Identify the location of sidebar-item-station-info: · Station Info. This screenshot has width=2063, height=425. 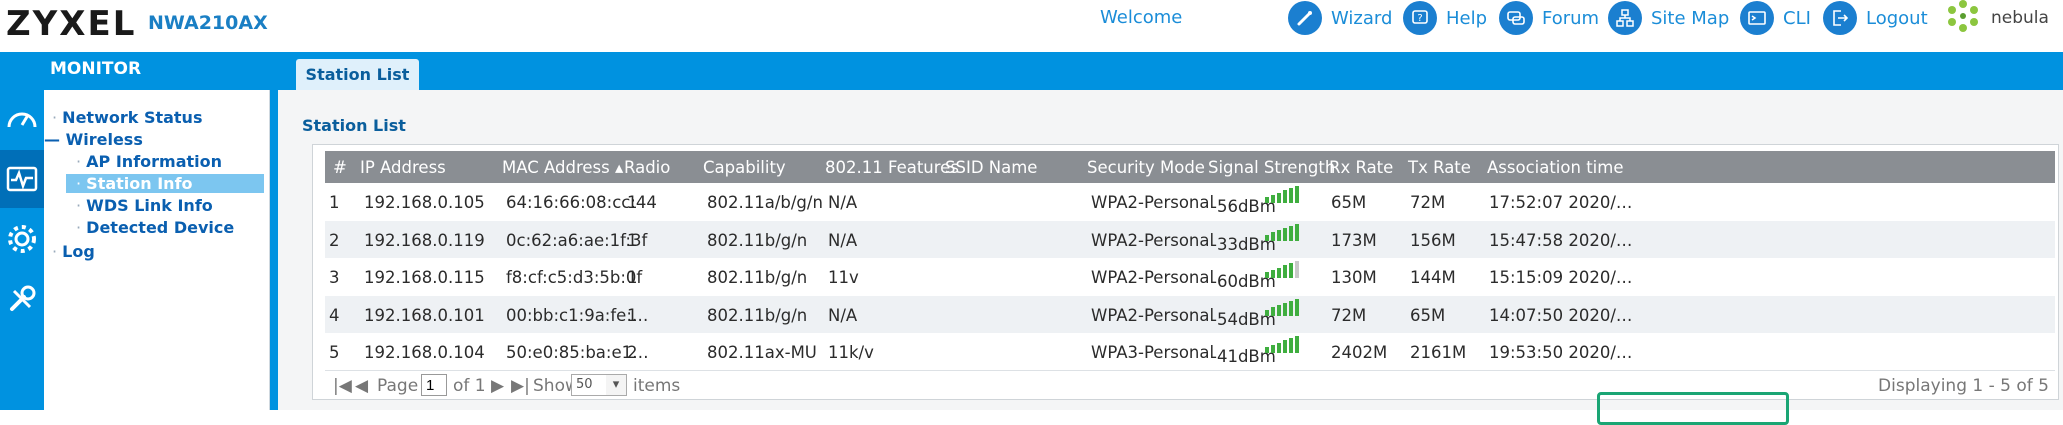
(165, 183).